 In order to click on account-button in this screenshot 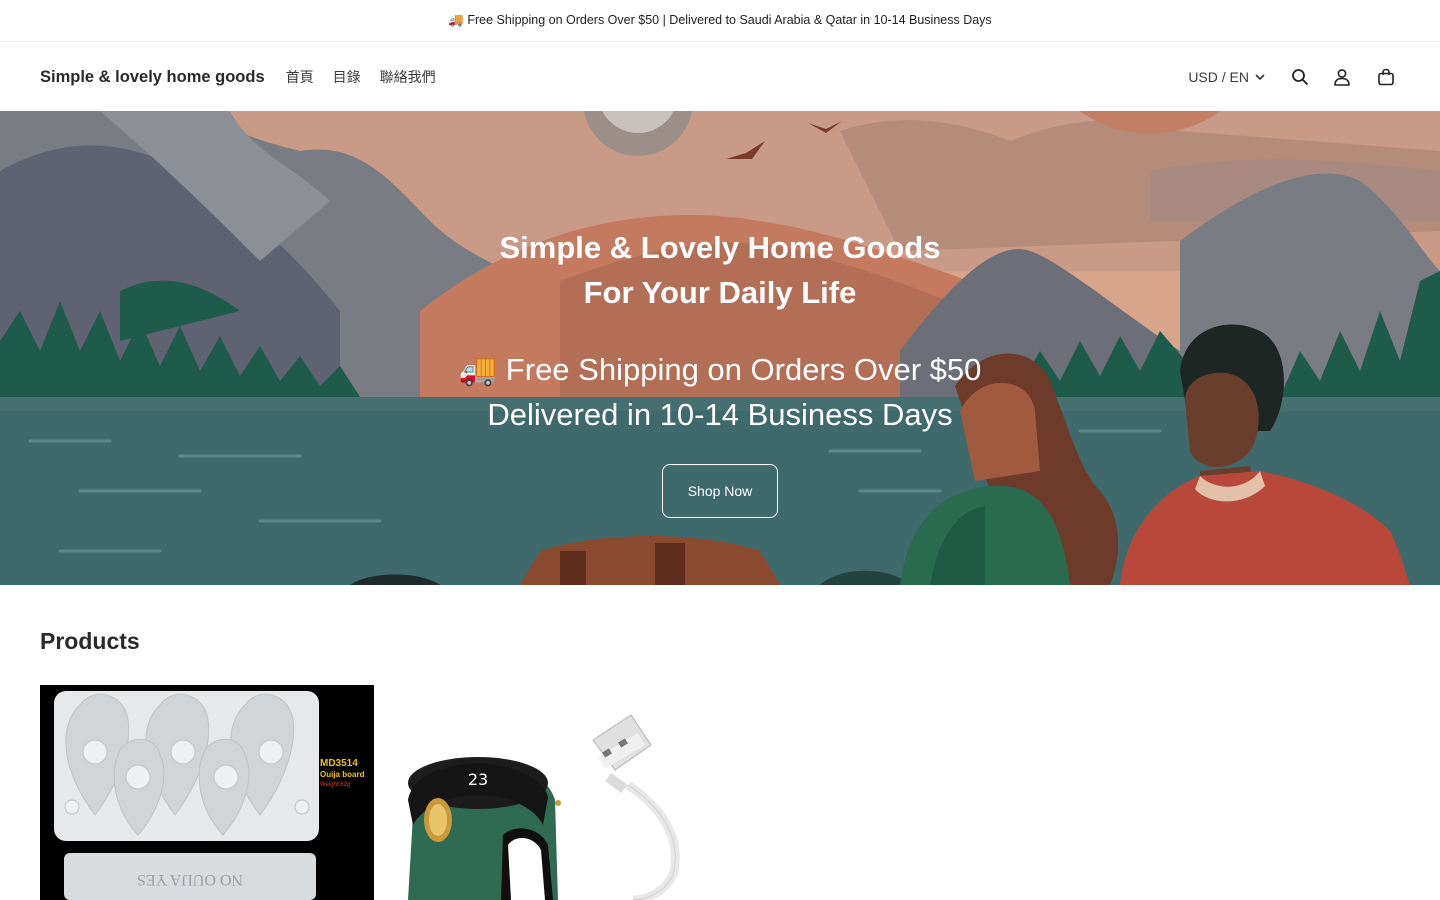, I will do `click(1342, 77)`.